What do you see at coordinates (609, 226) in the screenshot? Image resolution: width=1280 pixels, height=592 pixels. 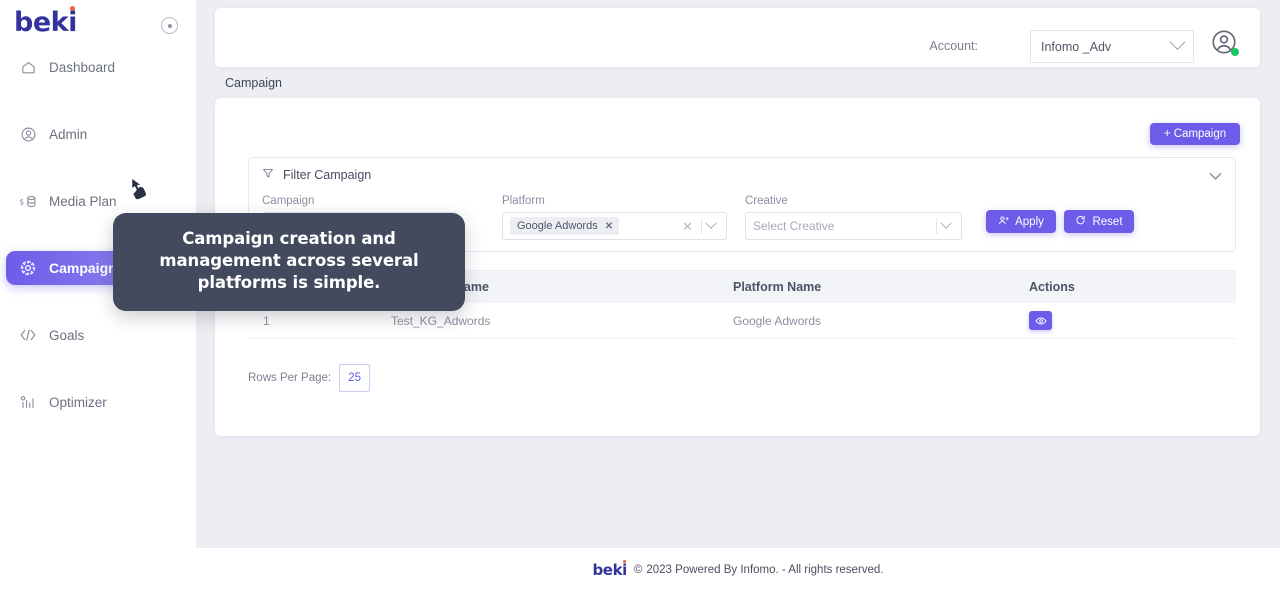 I see `chip-remove-icon: ✕` at bounding box center [609, 226].